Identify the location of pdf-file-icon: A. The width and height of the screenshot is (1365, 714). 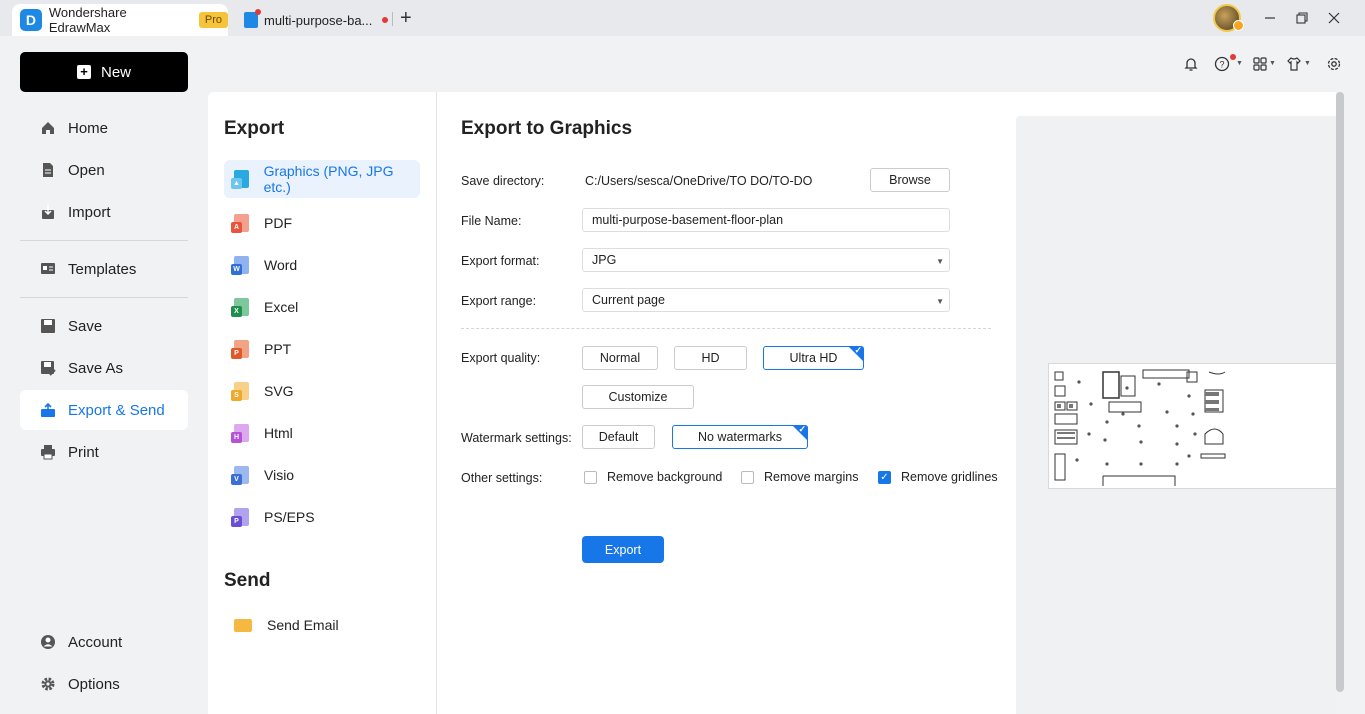
(240, 223).